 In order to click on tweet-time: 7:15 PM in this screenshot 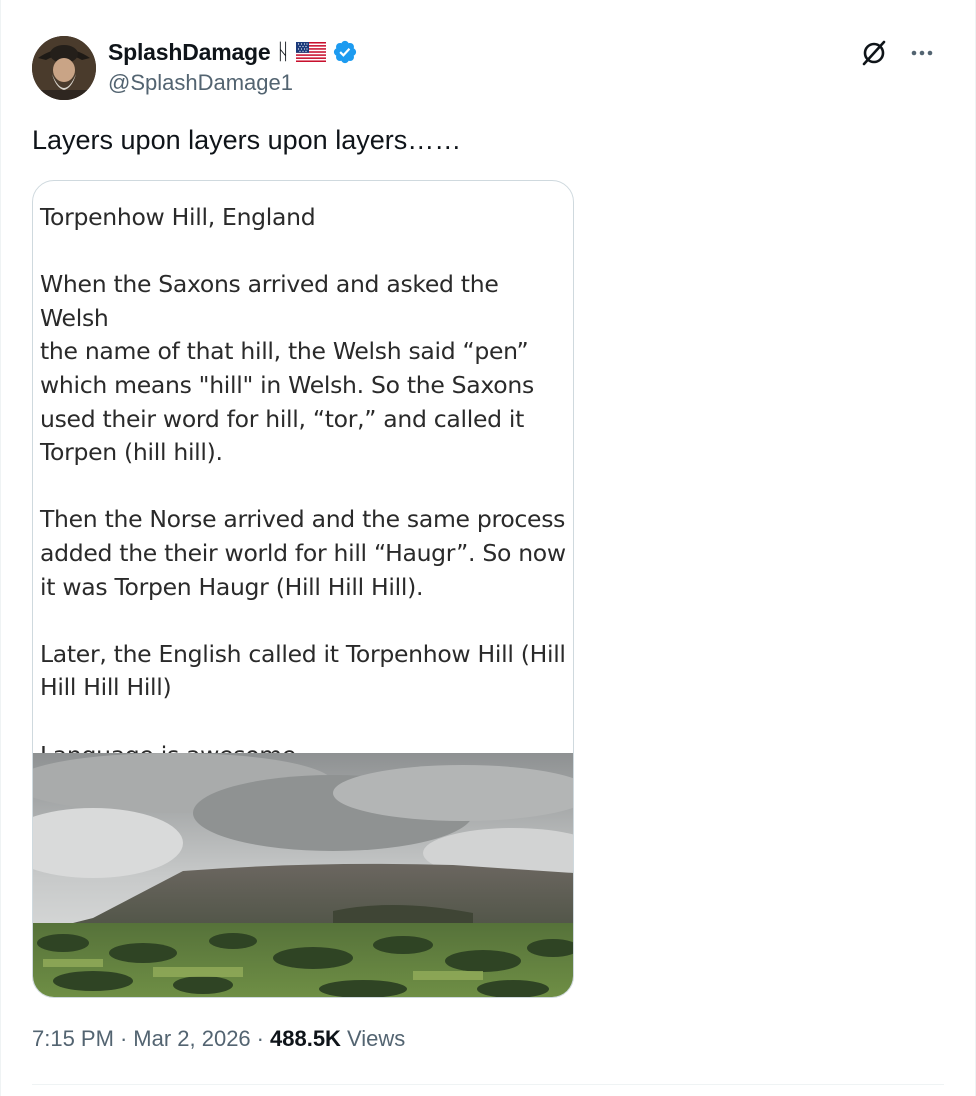, I will do `click(73, 1039)`.